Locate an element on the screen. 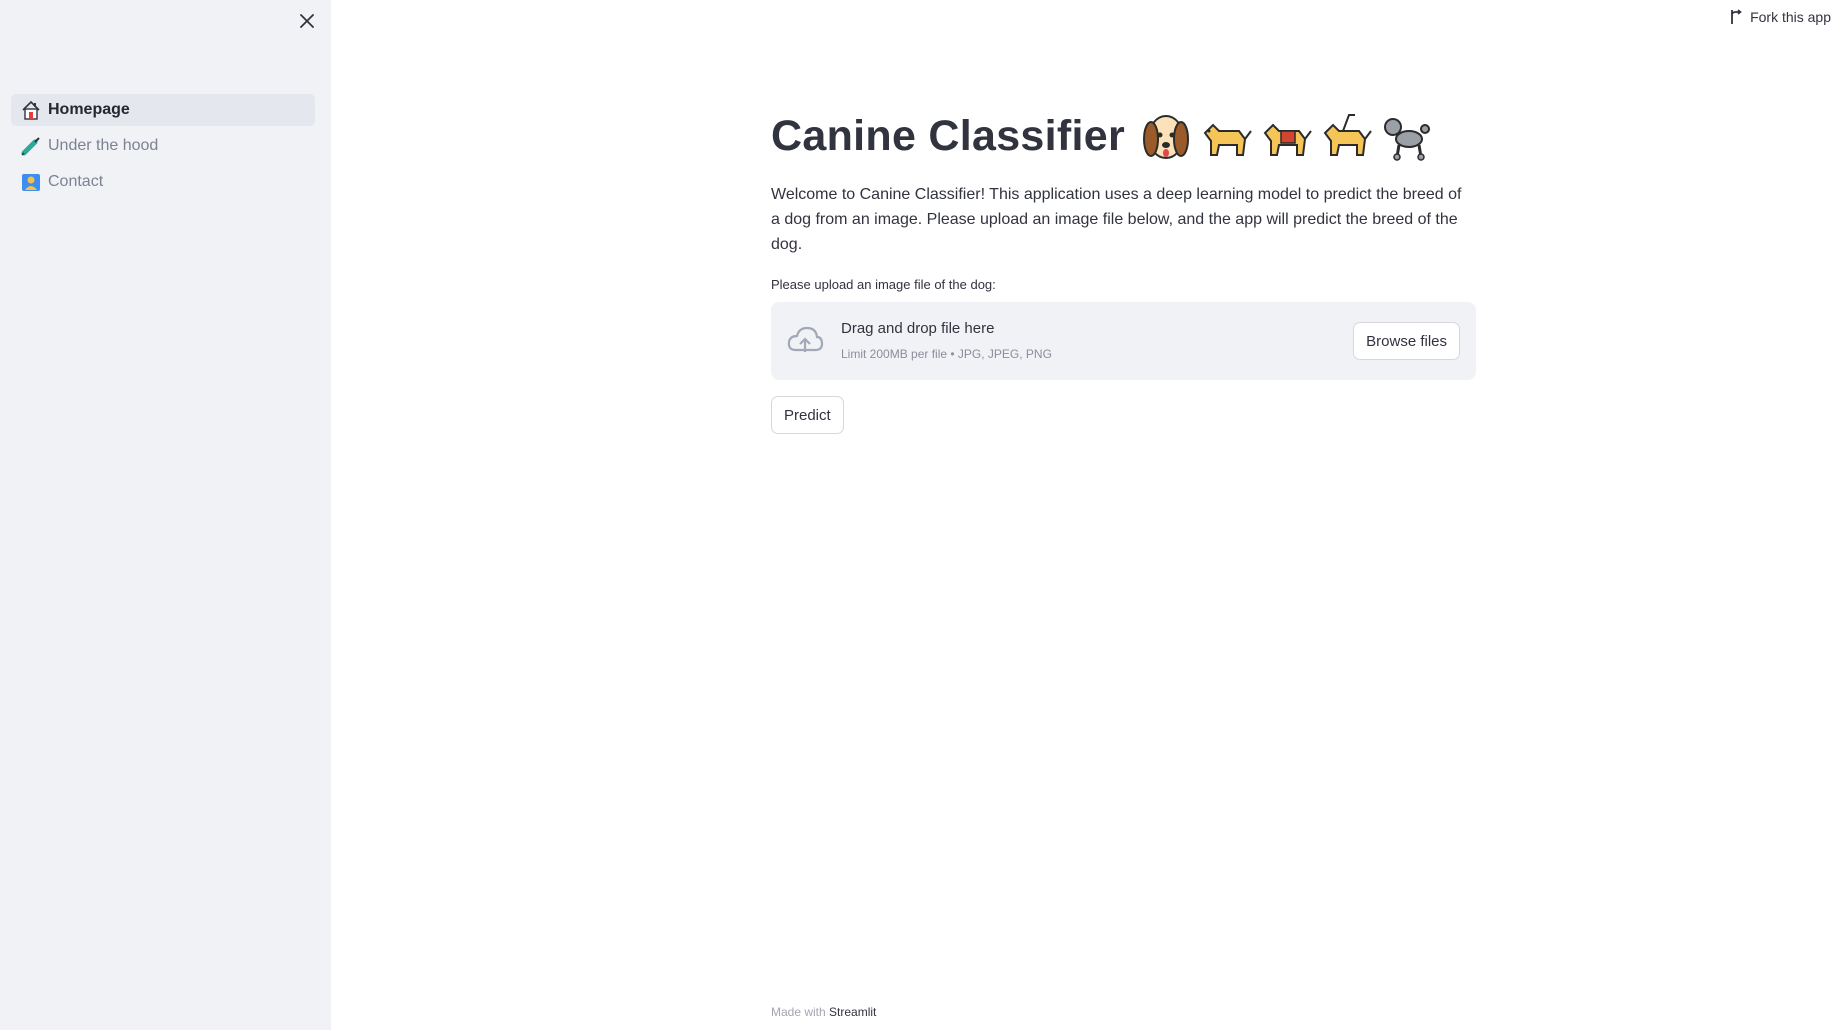  guide-dog-icon is located at coordinates (1347, 135).